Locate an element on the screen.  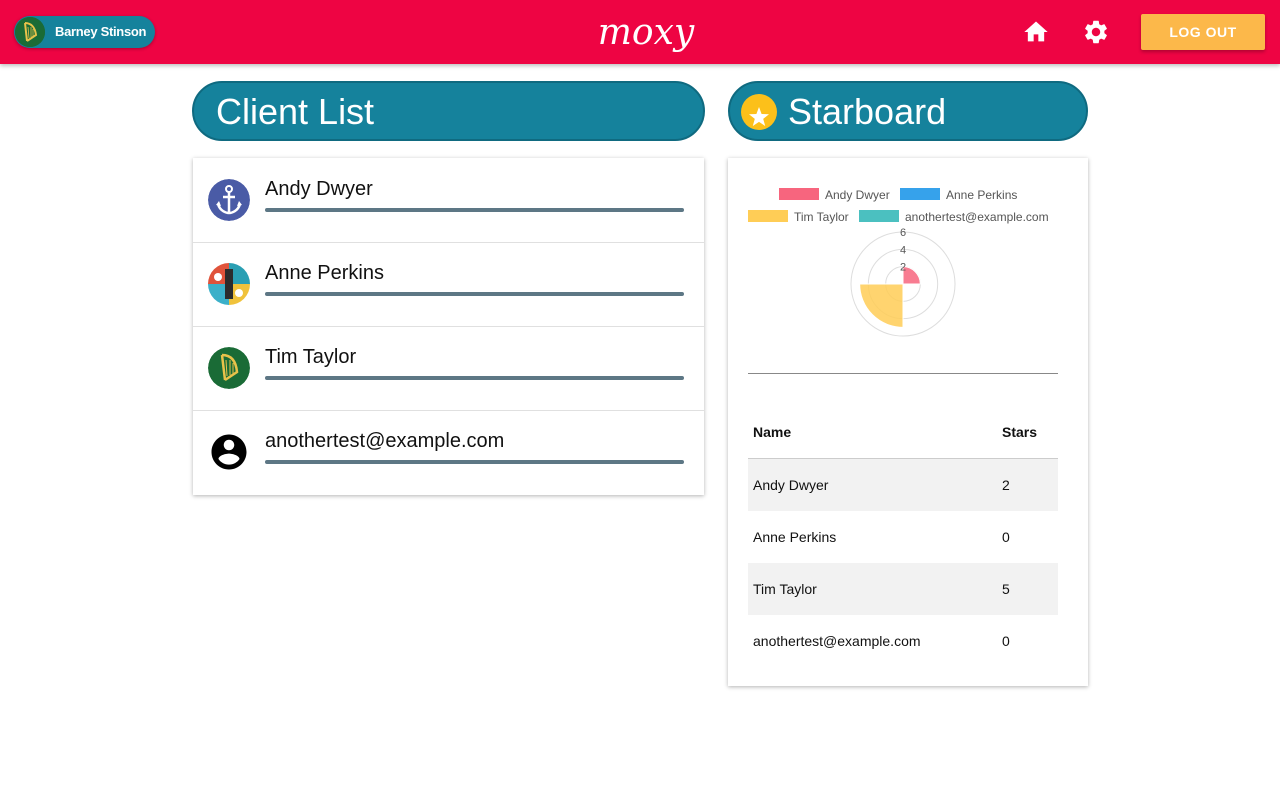
legend-item: Anne Perkins is located at coordinates (958, 195).